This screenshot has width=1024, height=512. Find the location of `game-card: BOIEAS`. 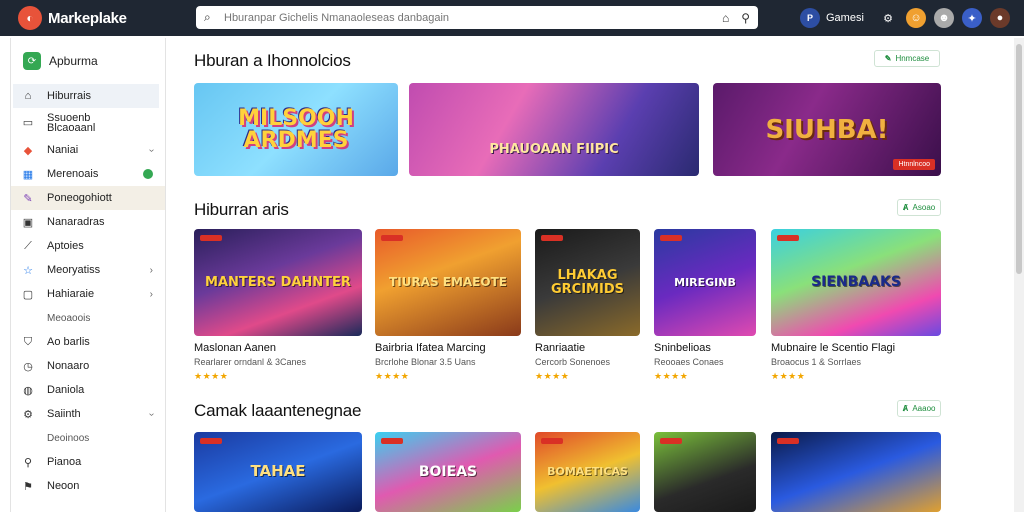

game-card: BOIEAS is located at coordinates (448, 472).